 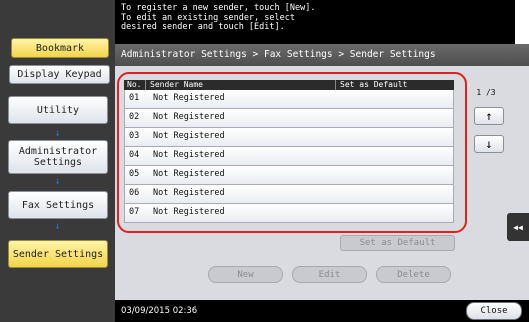 I want to click on collapse-panel-tab: ◀◀, so click(x=518, y=227).